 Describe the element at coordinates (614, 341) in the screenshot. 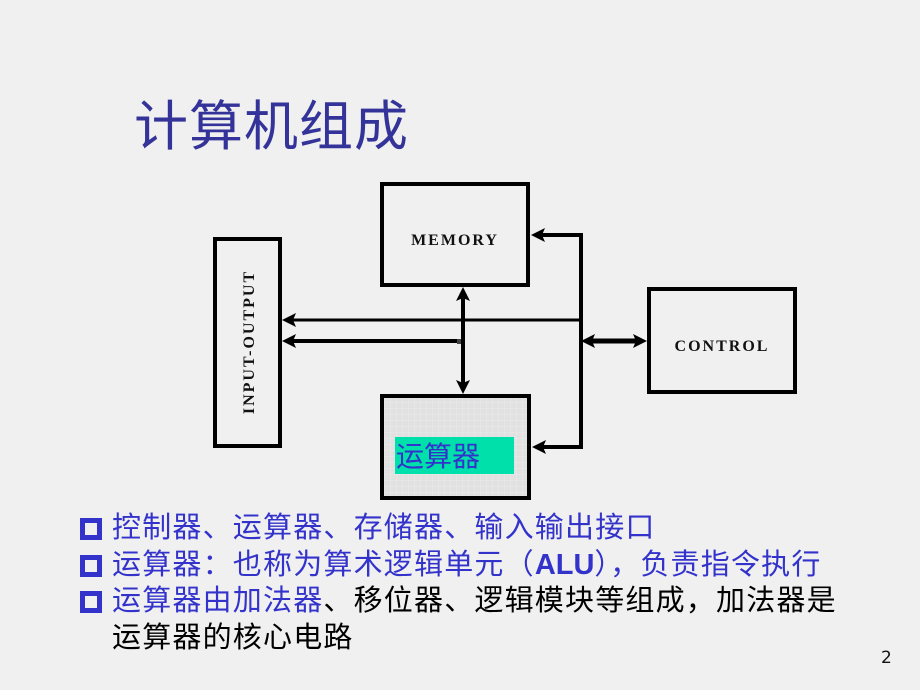

I see `arrow-bus-control-bidirectional` at that location.